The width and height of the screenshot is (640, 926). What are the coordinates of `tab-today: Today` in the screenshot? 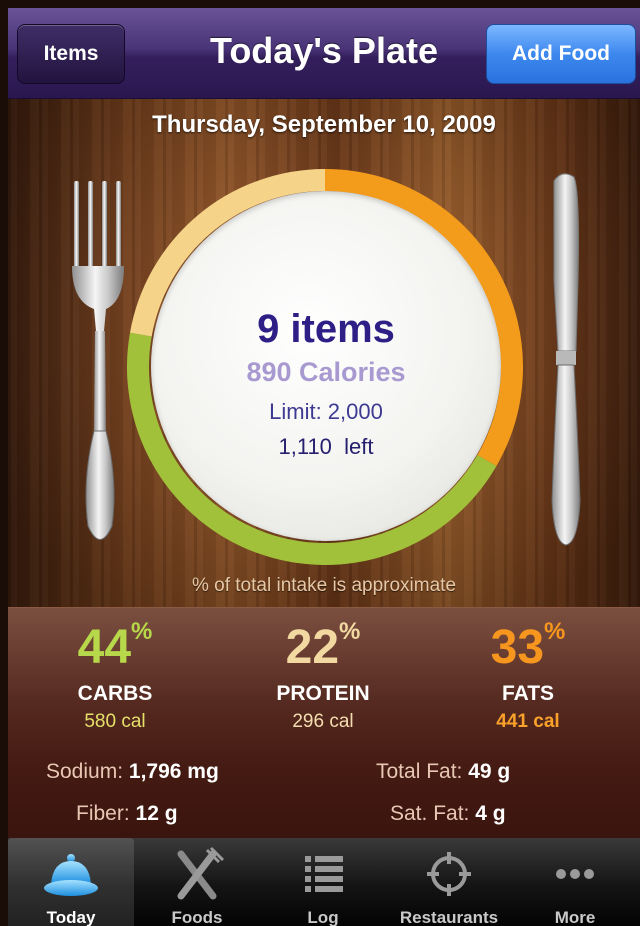 It's located at (71, 882).